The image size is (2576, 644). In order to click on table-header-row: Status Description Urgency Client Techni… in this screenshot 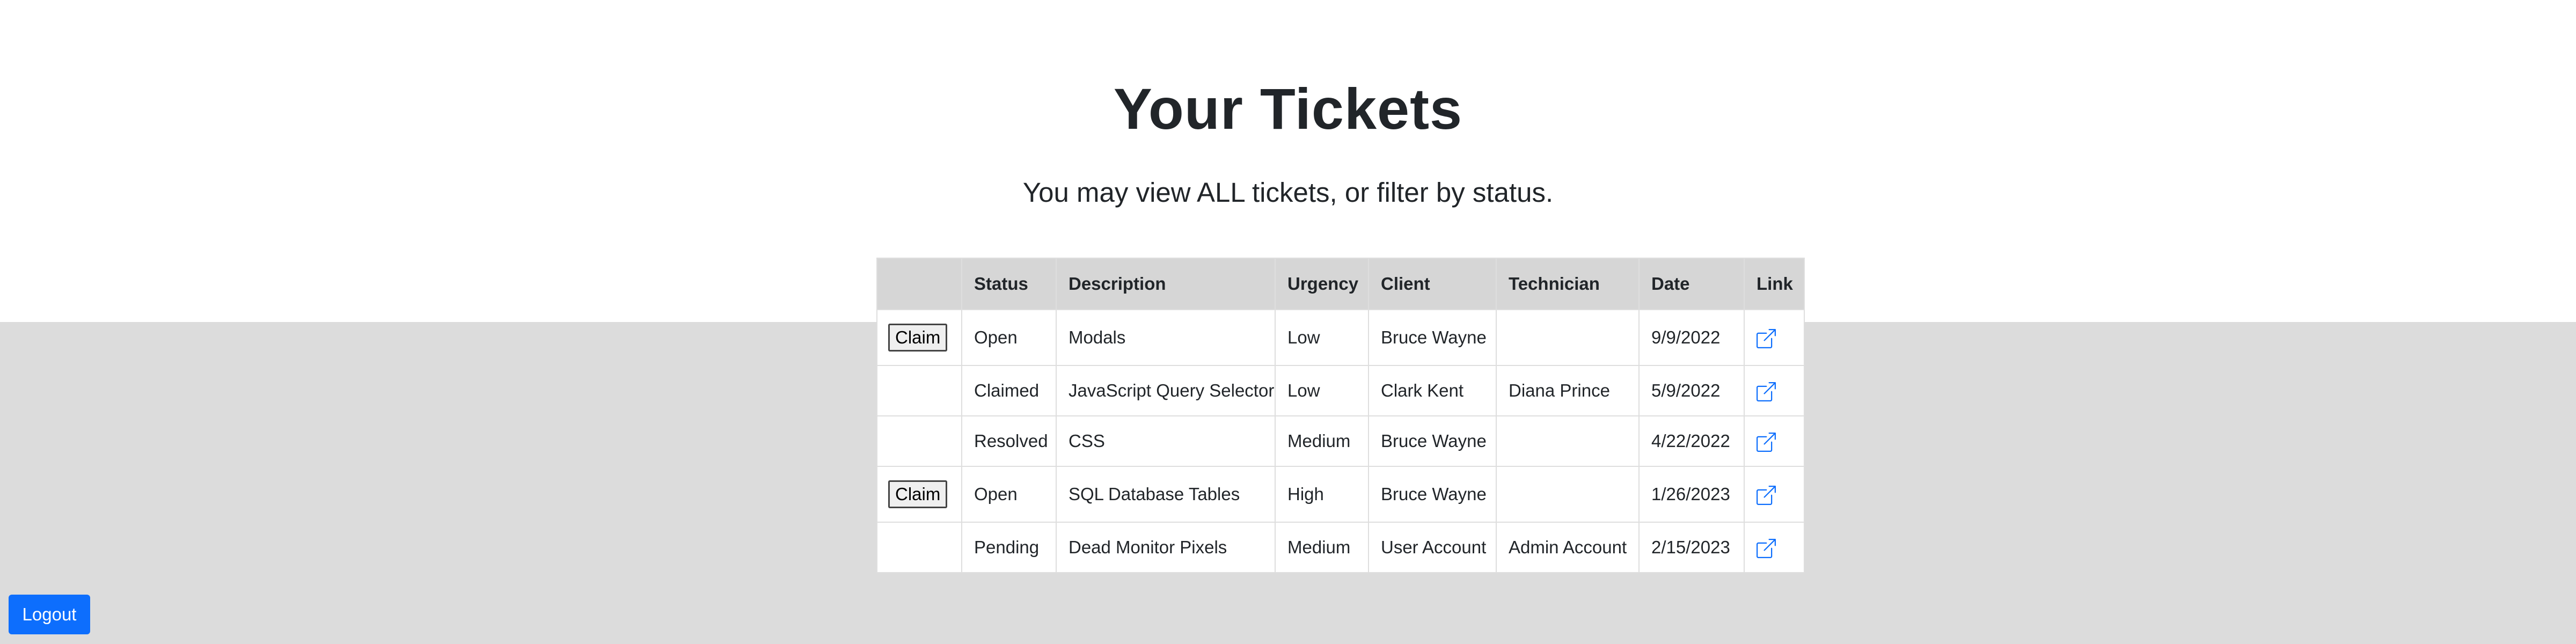, I will do `click(1340, 284)`.